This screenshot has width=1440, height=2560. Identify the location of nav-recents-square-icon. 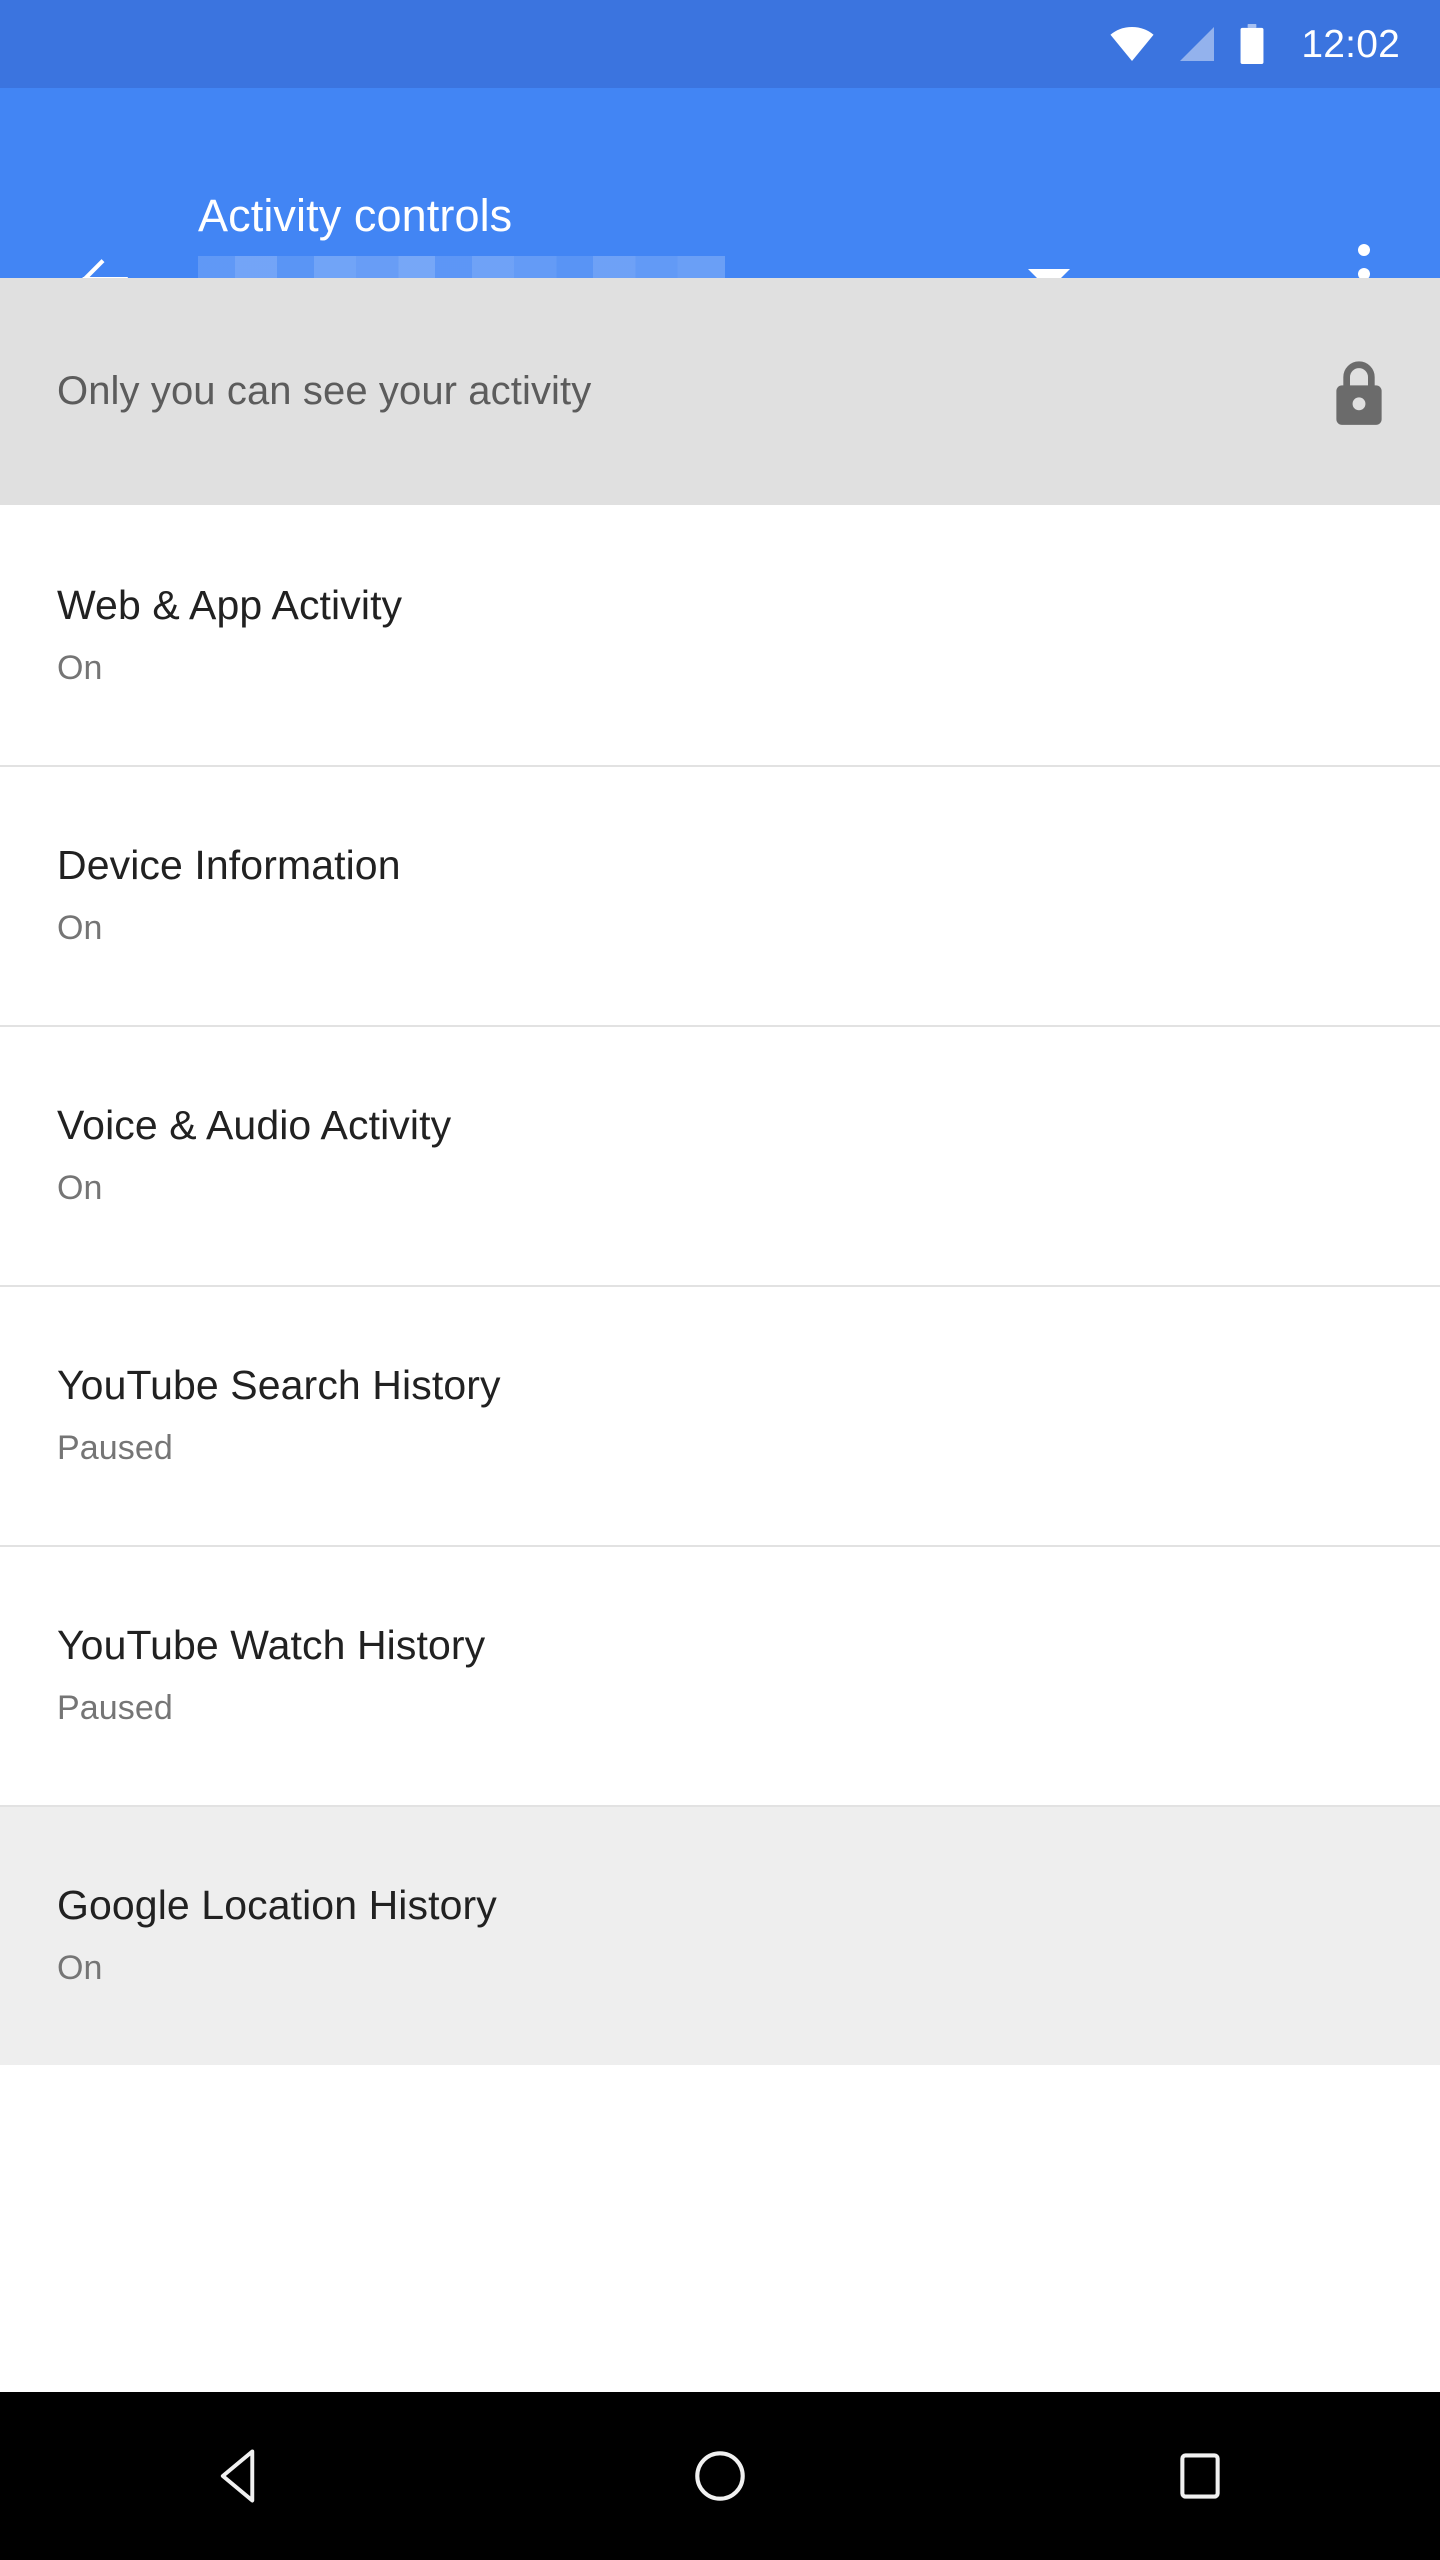
(1200, 2476).